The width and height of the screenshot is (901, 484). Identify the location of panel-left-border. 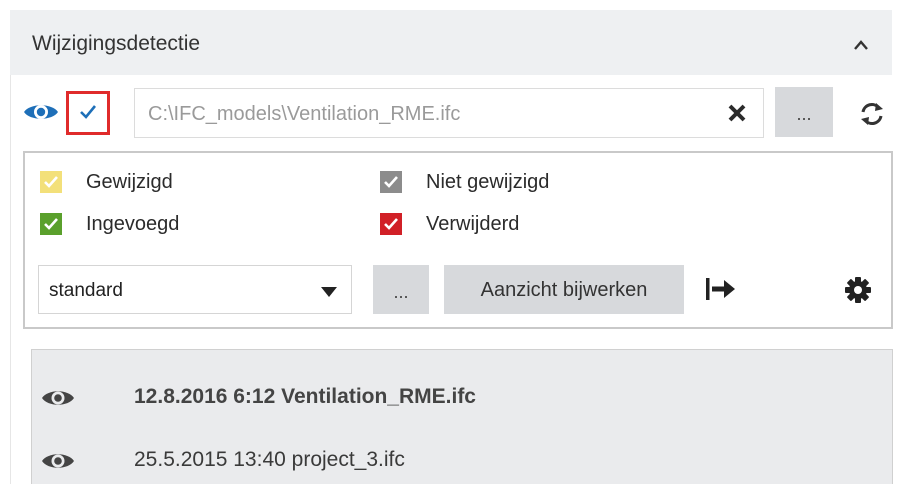
(10, 279).